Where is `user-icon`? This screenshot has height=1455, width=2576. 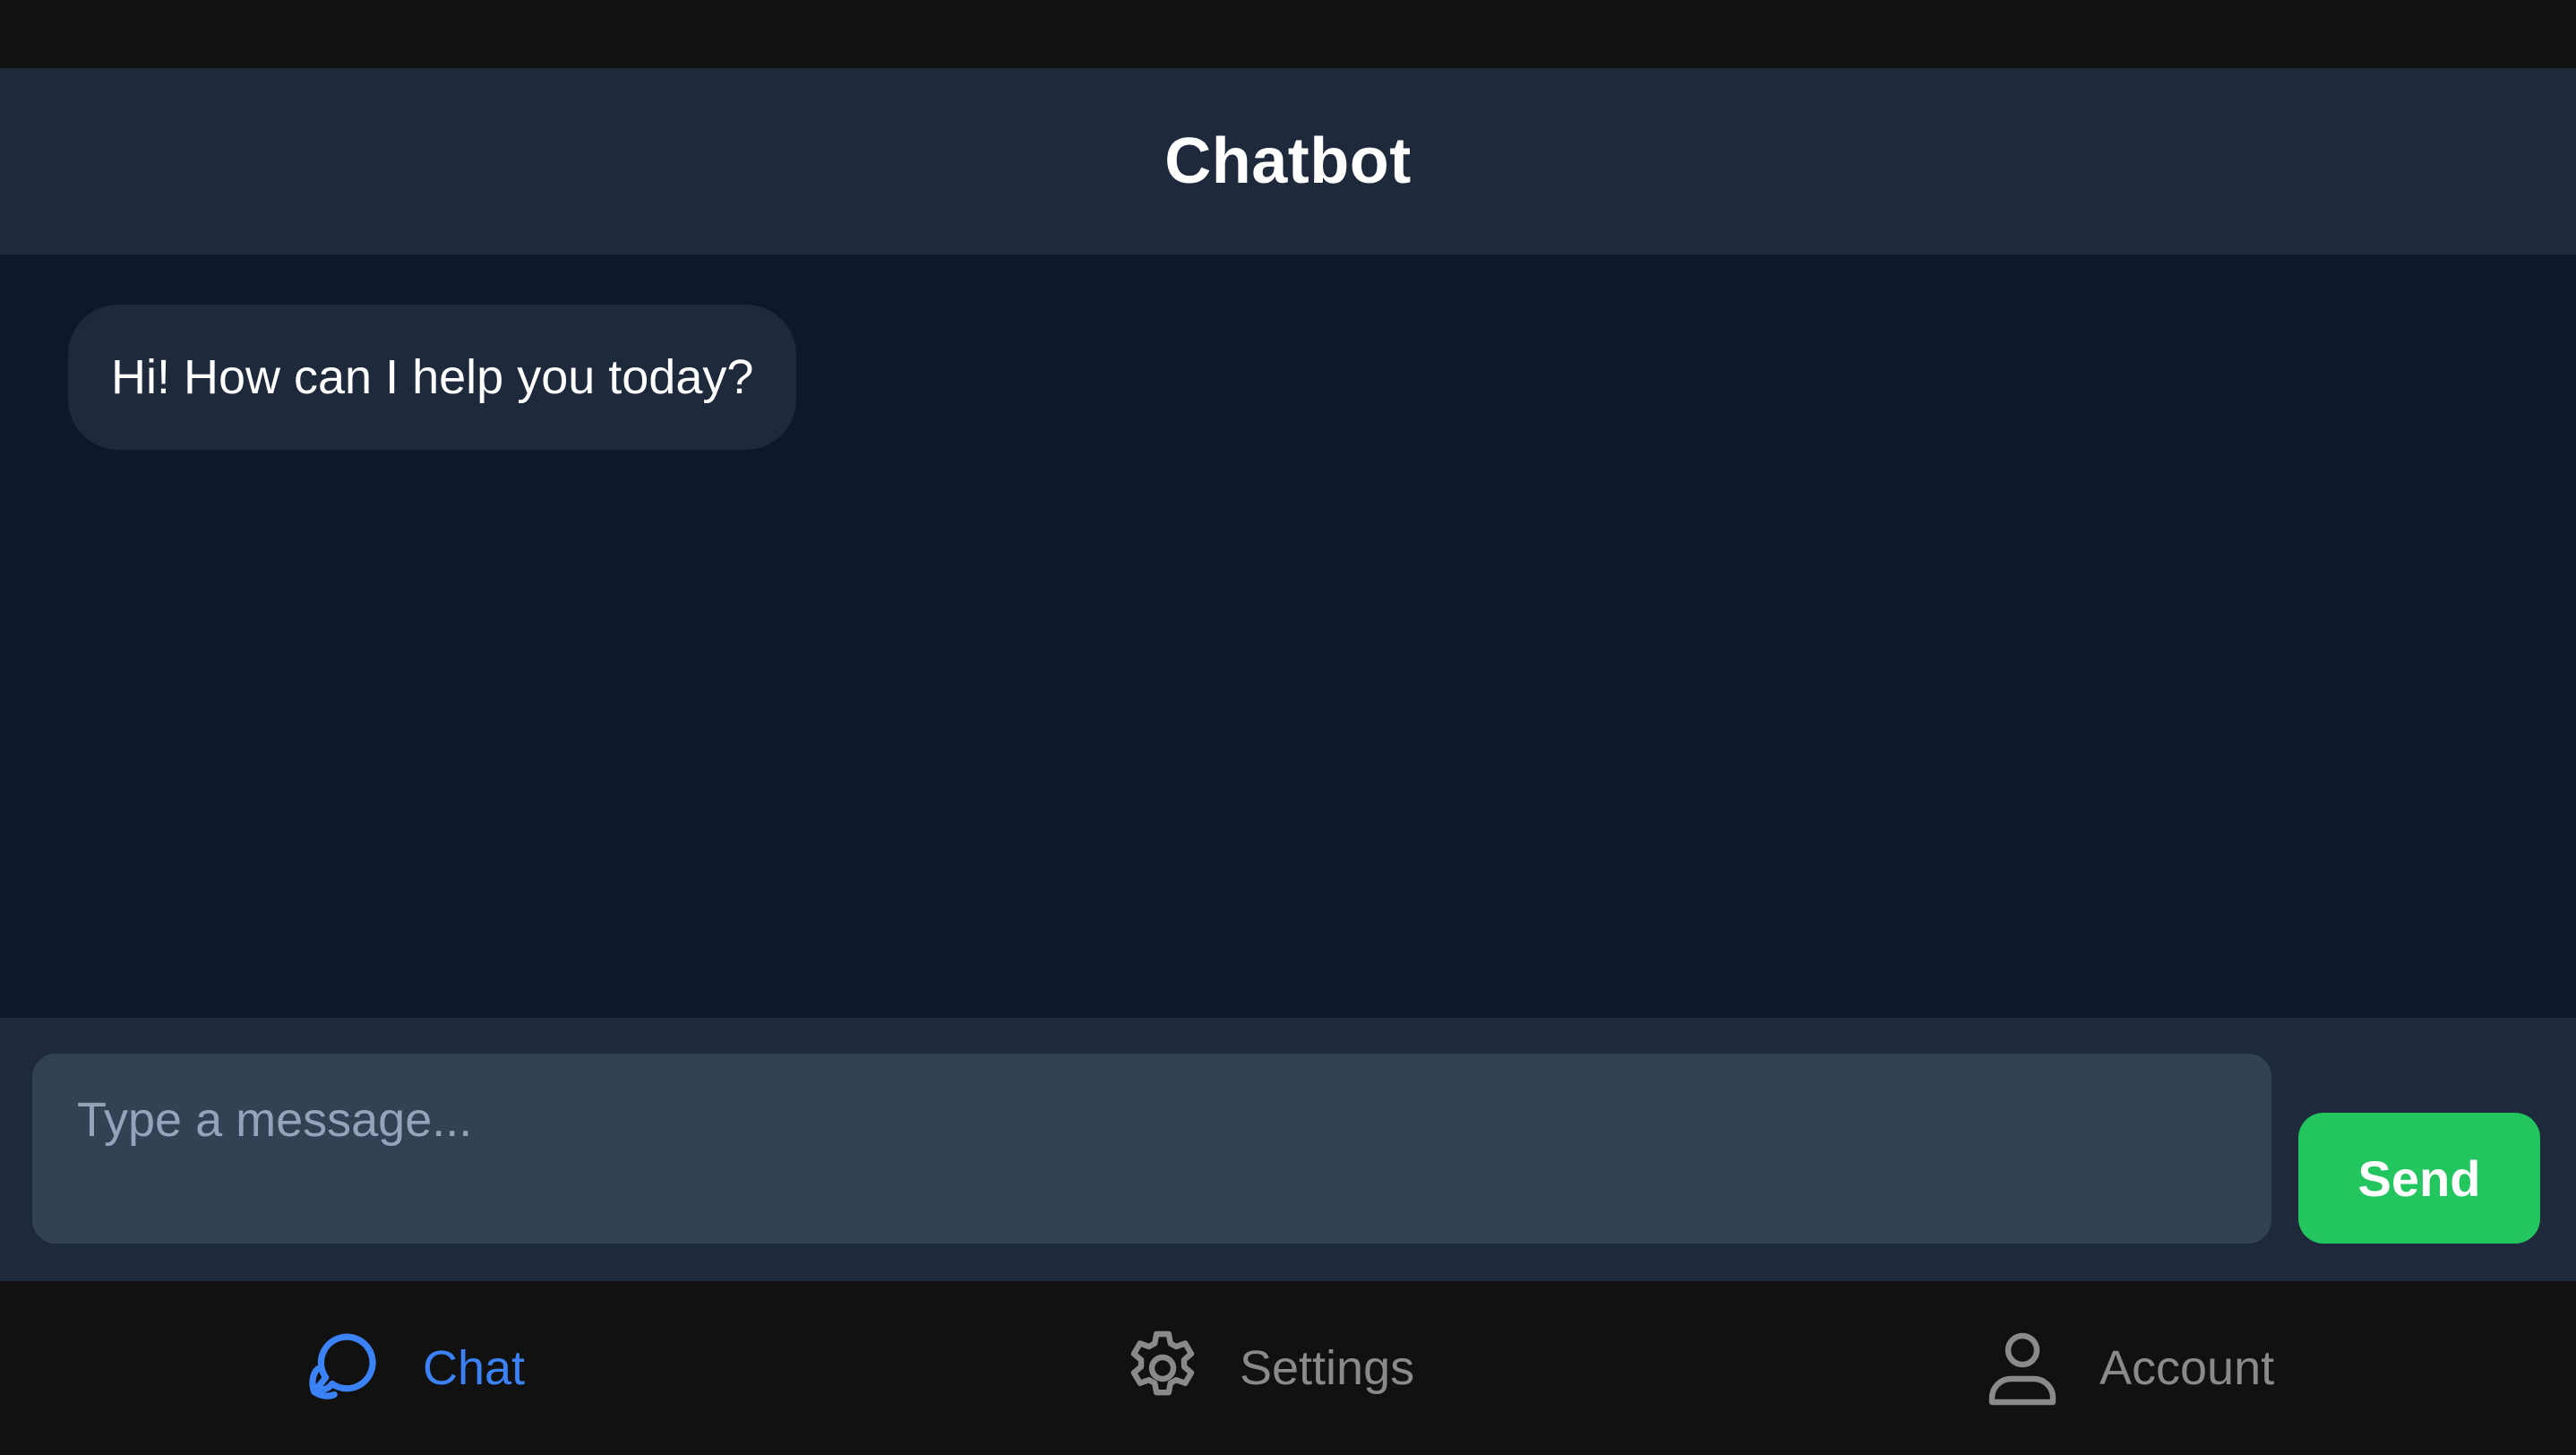 user-icon is located at coordinates (2022, 1369).